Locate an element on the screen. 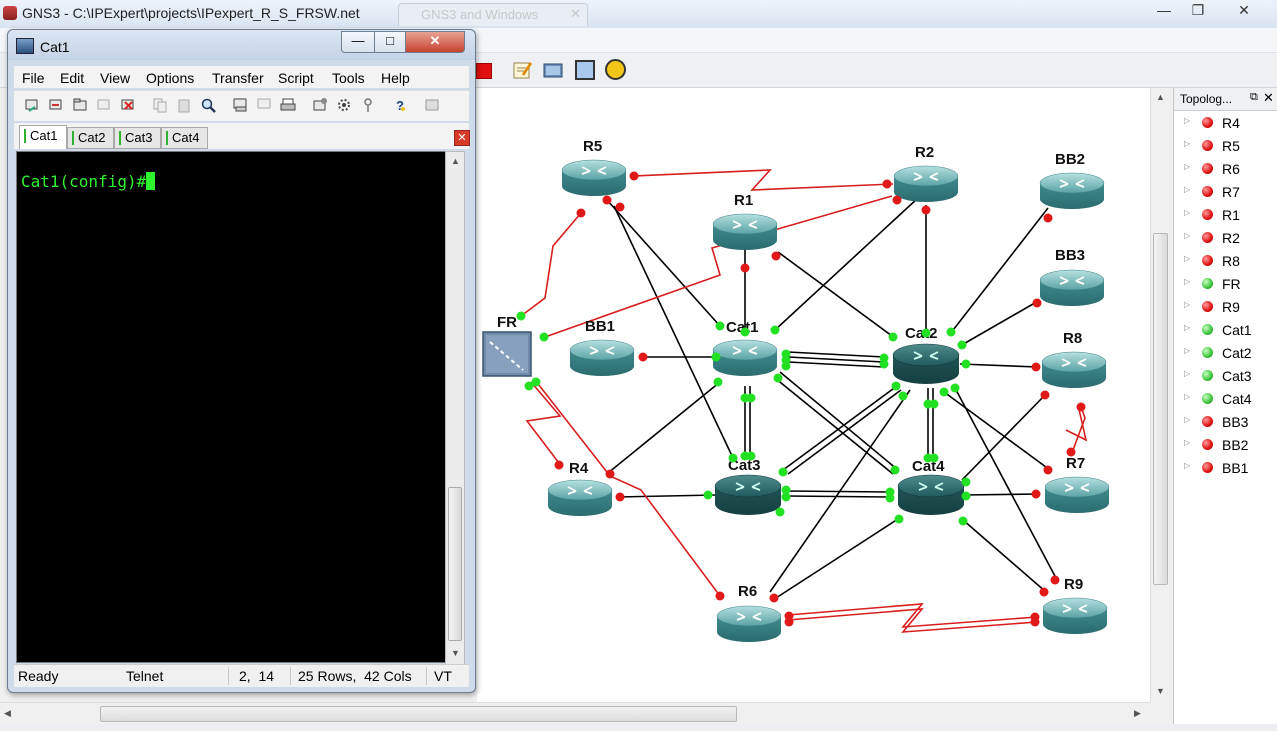 This screenshot has height=731, width=1277. screenshot-icon is located at coordinates (553, 70).